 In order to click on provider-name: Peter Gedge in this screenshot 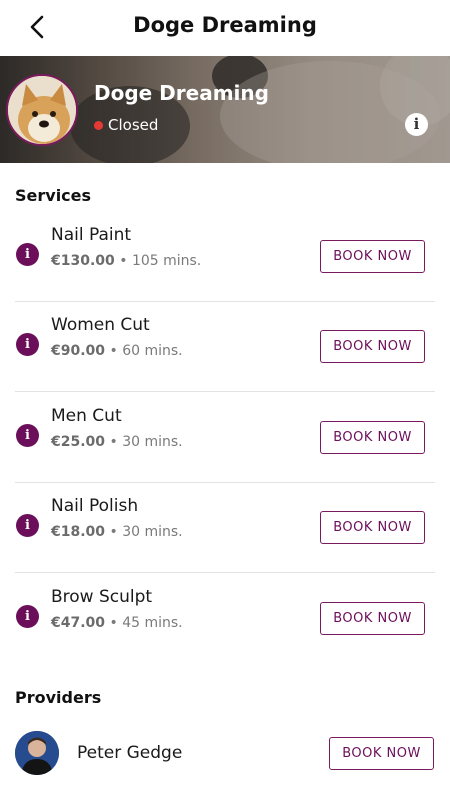, I will do `click(130, 753)`.